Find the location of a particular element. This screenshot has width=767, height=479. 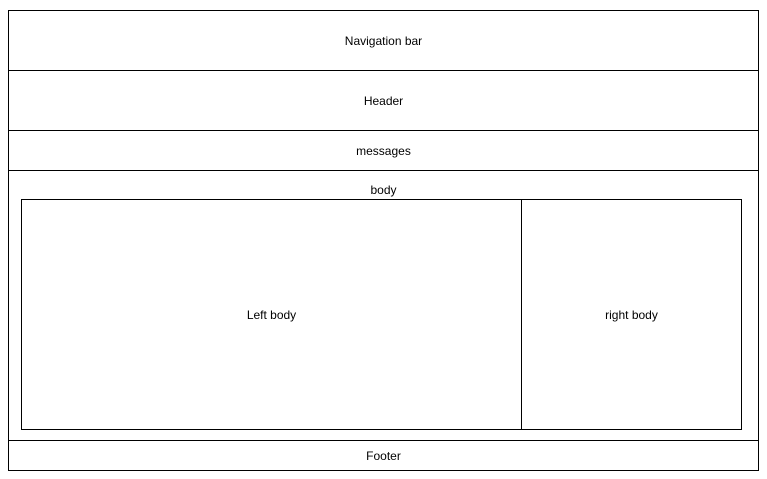

right-body-box: right body is located at coordinates (631, 314).